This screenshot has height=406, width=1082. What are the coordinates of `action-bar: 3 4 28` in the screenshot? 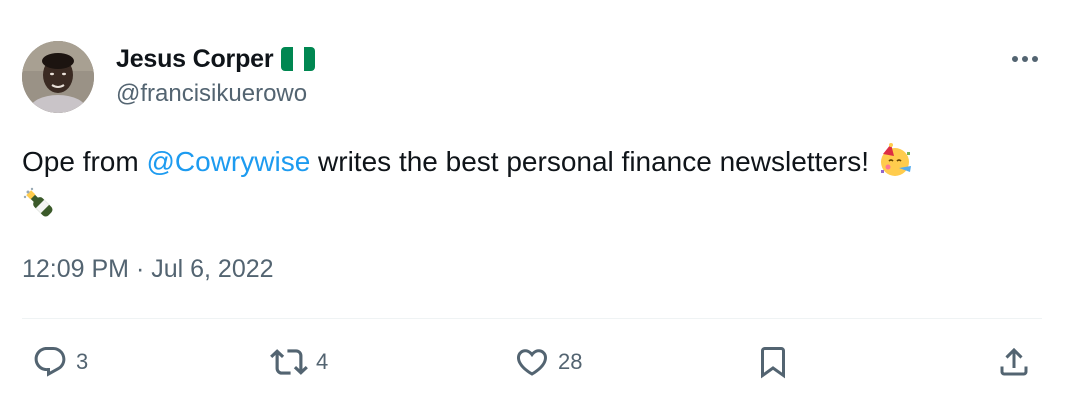 It's located at (532, 362).